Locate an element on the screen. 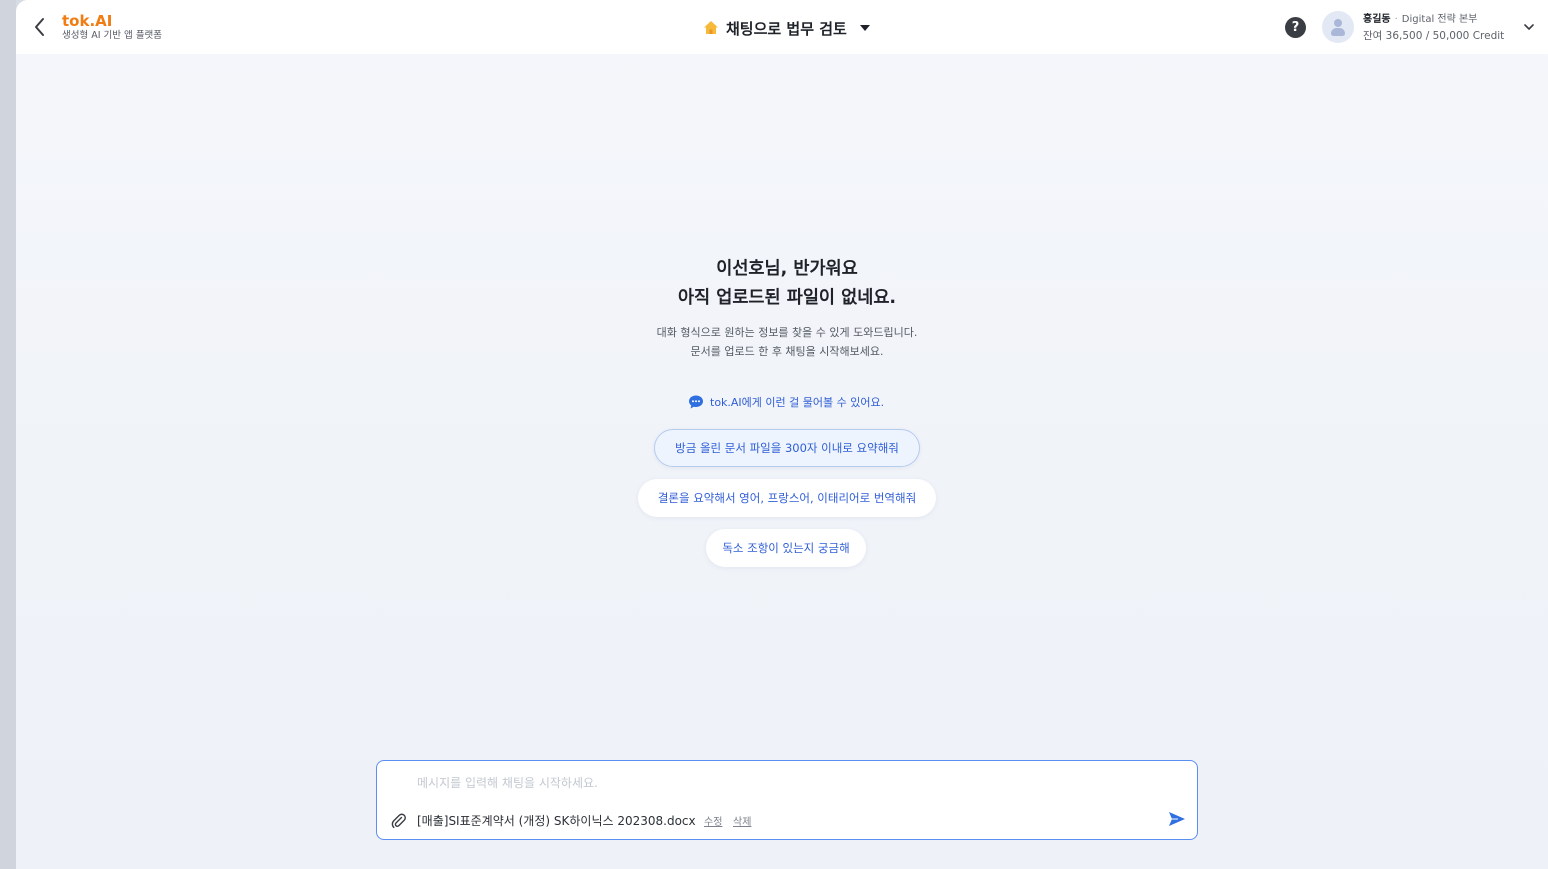 This screenshot has height=869, width=1548. welcome-desc-line1: 대화 형식으로 원하는 정보를 찾을 수 있게 도와드립니다. is located at coordinates (787, 332).